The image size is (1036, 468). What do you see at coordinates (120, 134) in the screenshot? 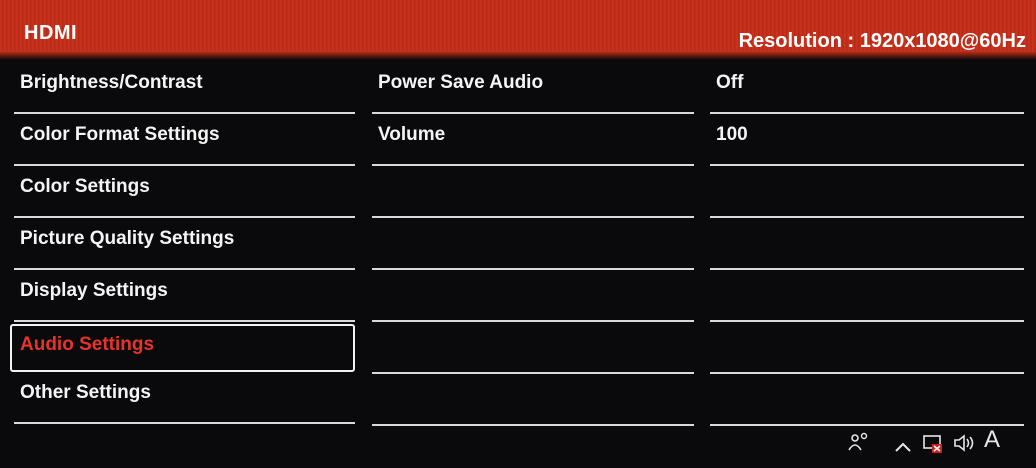
I see `menu-item-label: Color Format Settings` at bounding box center [120, 134].